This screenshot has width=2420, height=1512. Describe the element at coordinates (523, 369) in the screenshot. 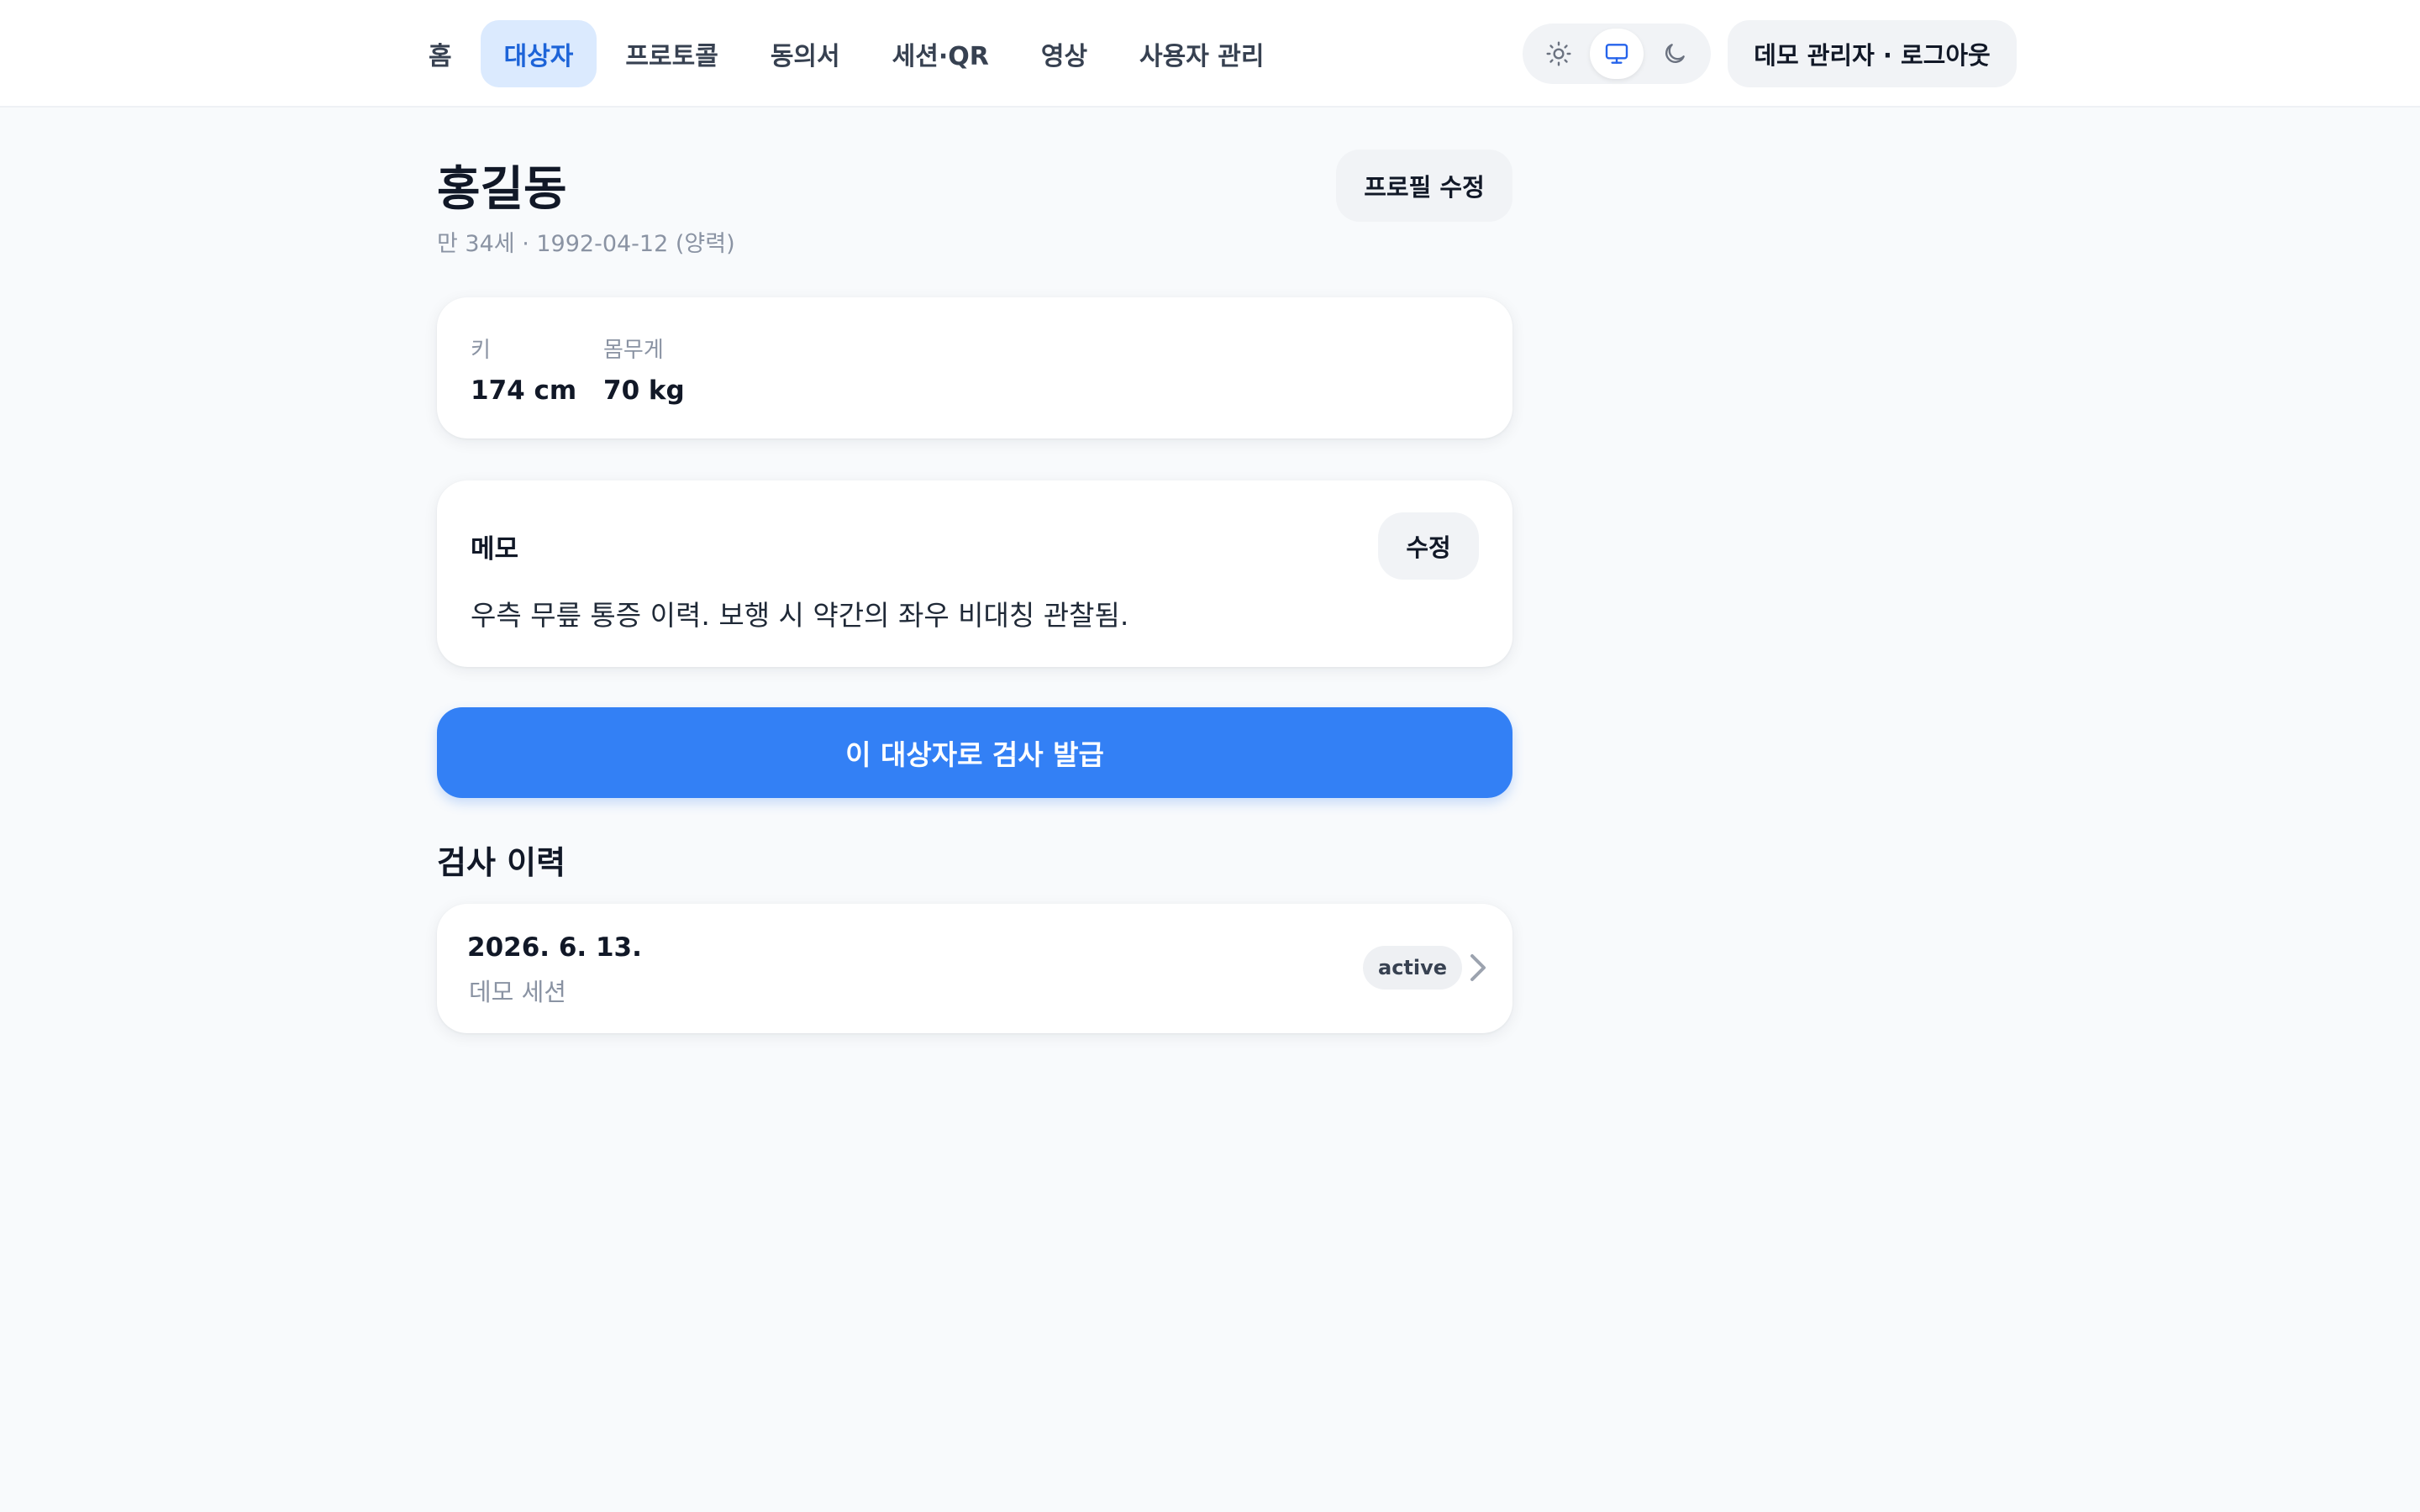

I see `height-metric: 키 174 cm` at that location.